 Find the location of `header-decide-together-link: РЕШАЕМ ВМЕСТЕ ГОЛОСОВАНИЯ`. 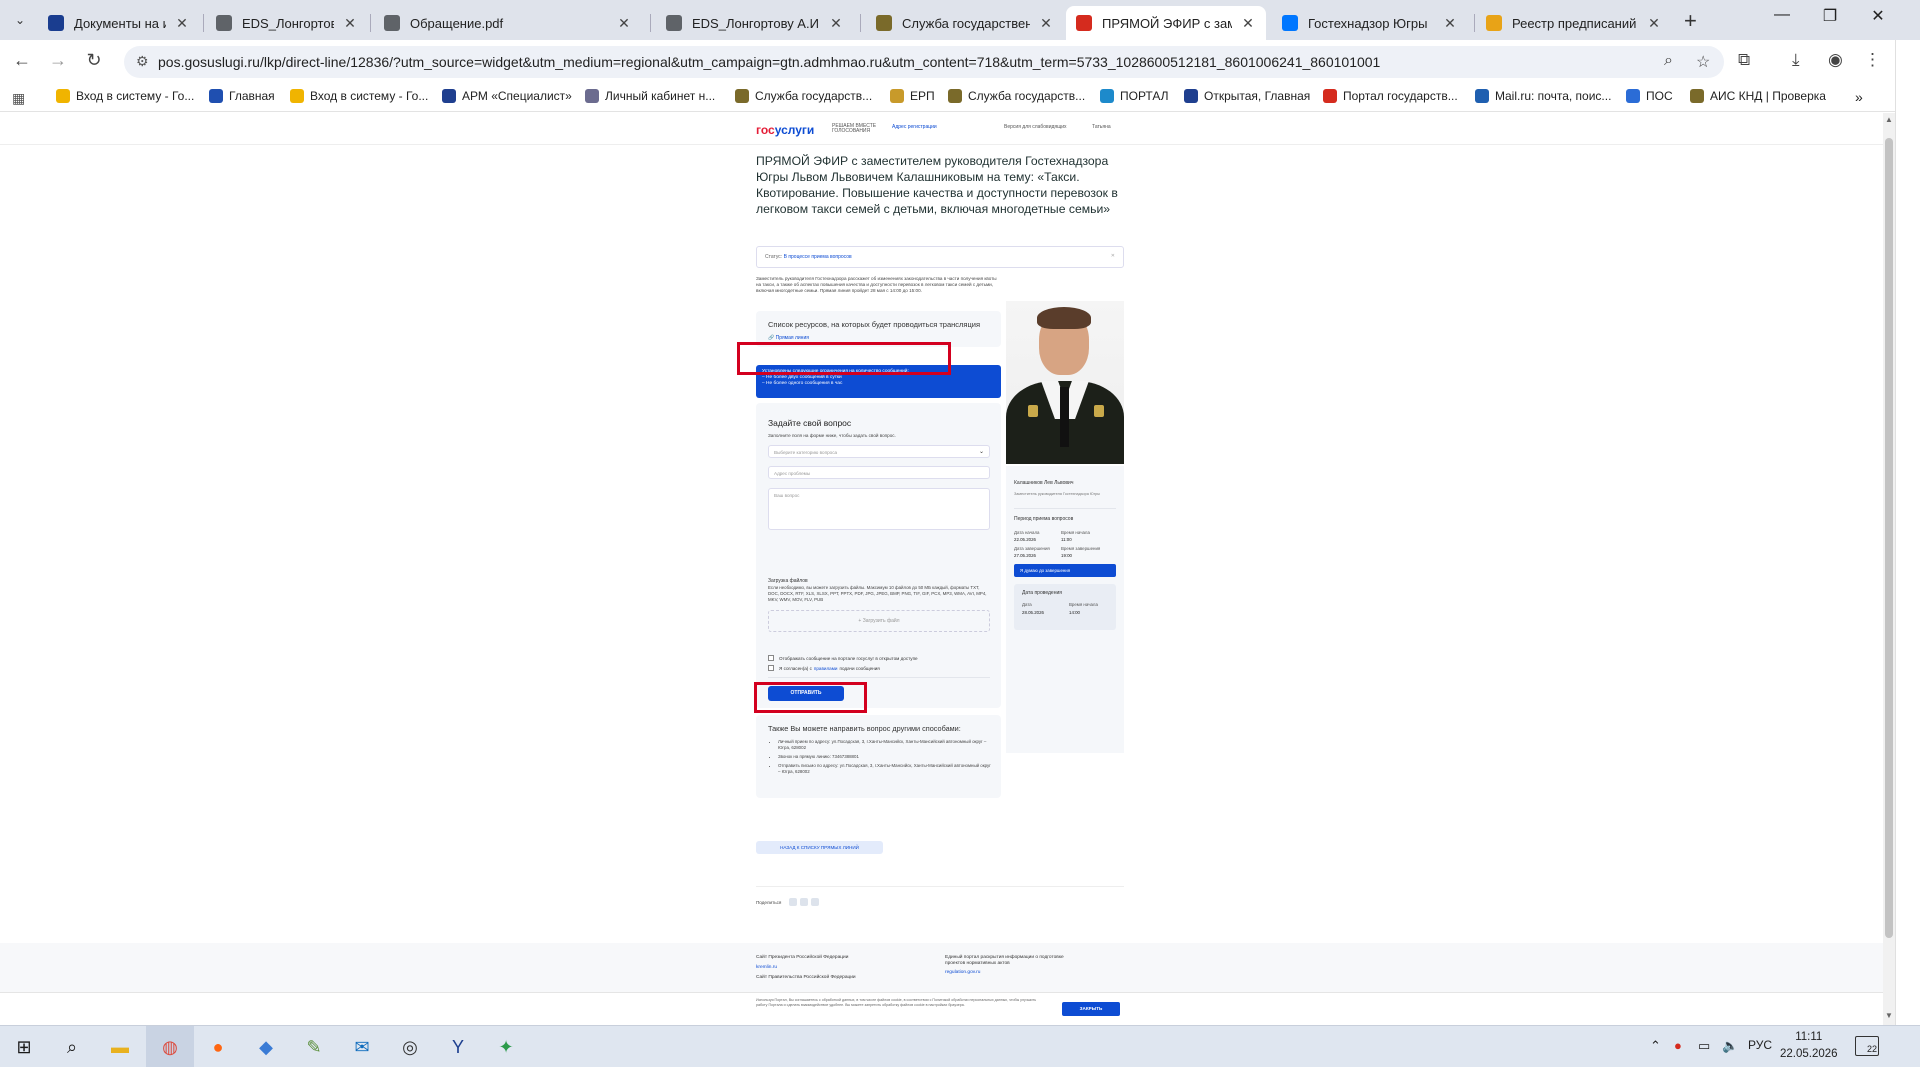

header-decide-together-link: РЕШАЕМ ВМЕСТЕ ГОЛОСОВАНИЯ is located at coordinates (857, 129).